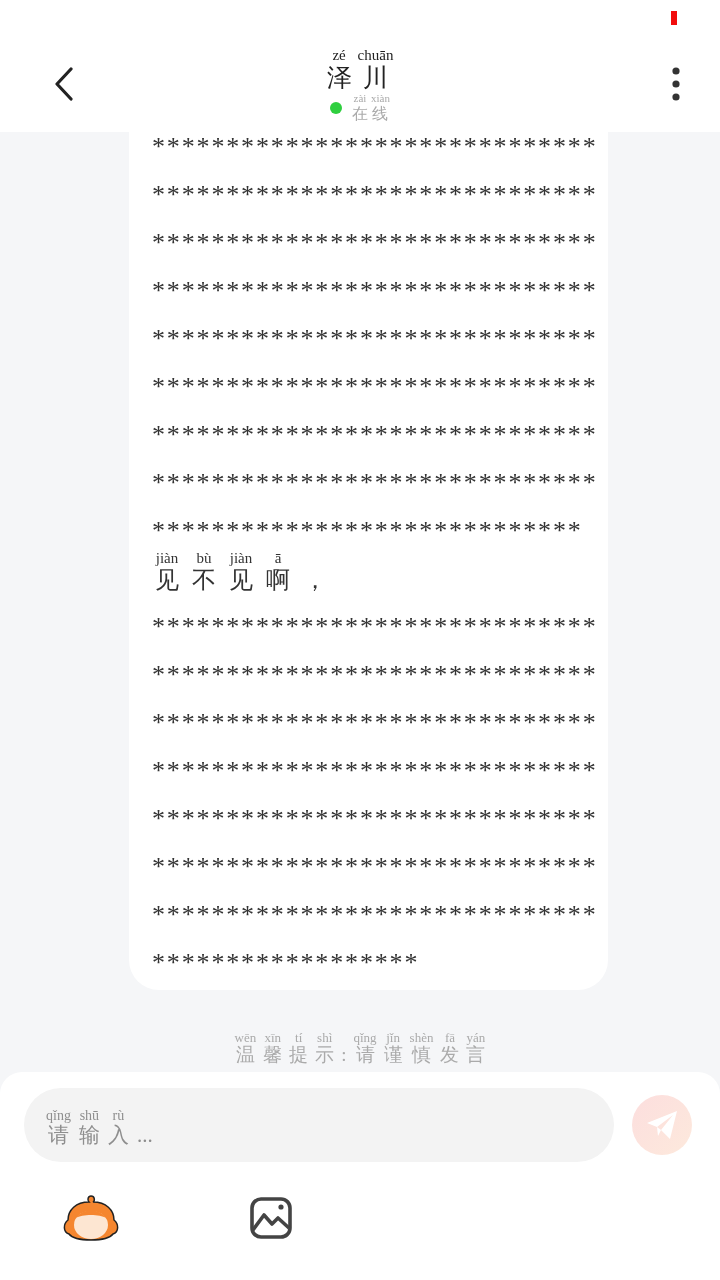 The height and width of the screenshot is (1280, 720). Describe the element at coordinates (662, 1125) in the screenshot. I see `paper-plane-icon` at that location.